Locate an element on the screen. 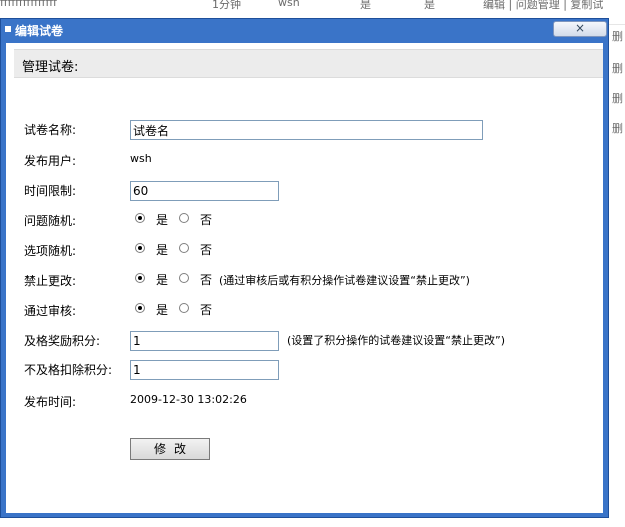  row-fail-score: 不及格扣除积分: is located at coordinates (304, 369).